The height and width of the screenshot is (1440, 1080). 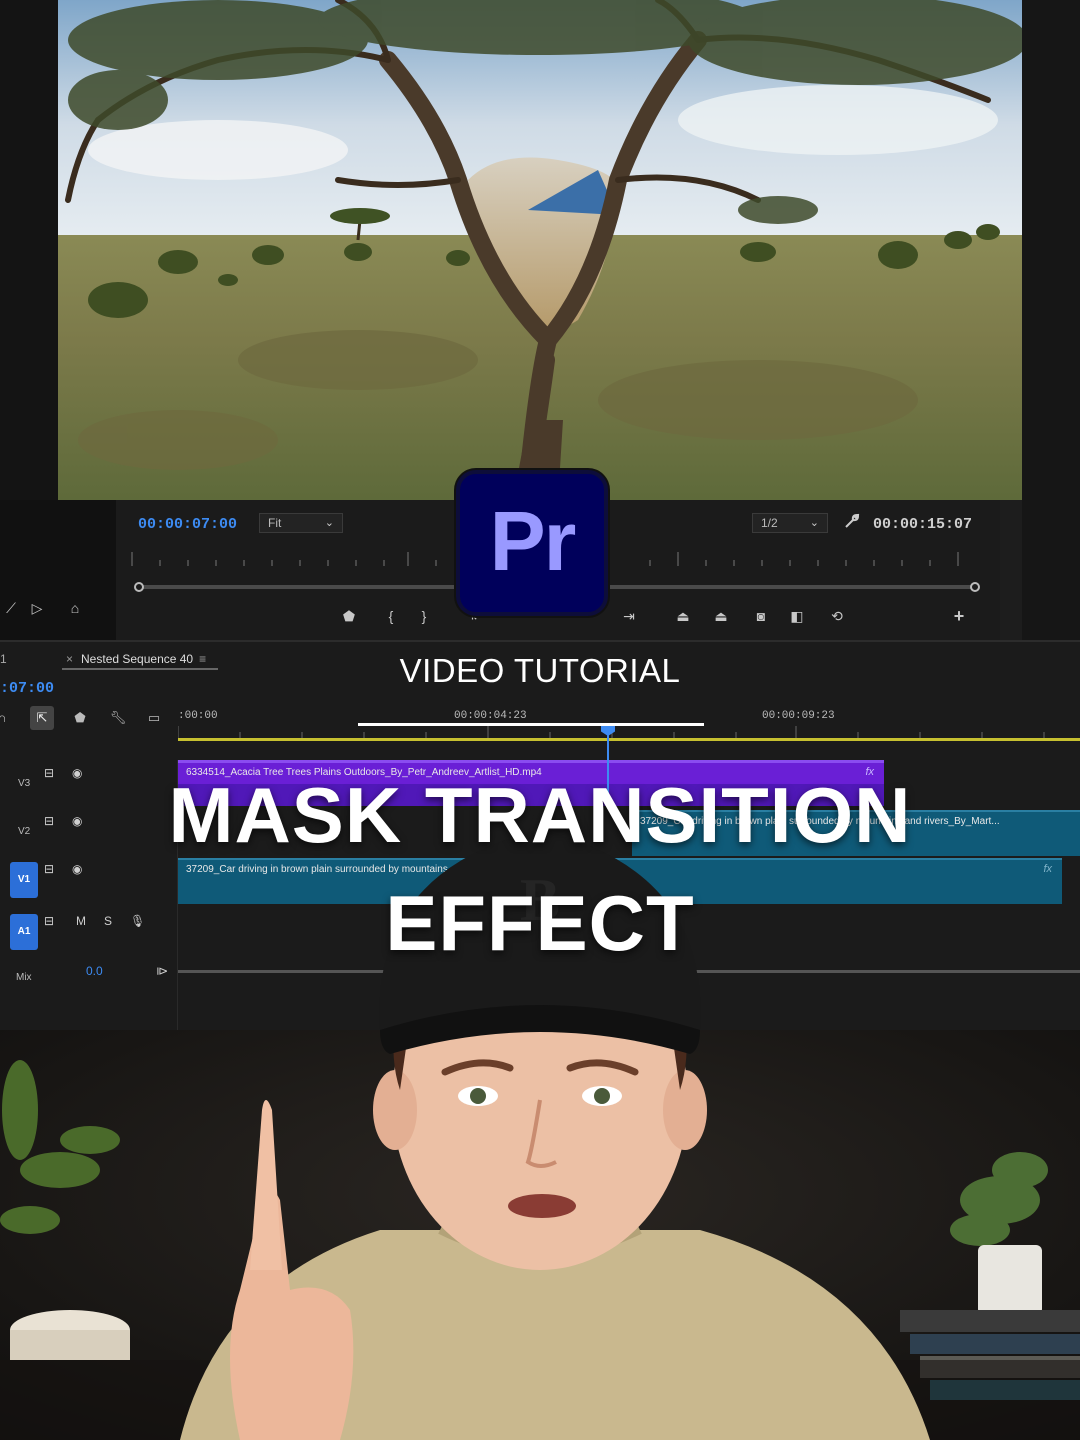 What do you see at coordinates (187, 524) in the screenshot?
I see `playhead-timecode: 00:00:07:00` at bounding box center [187, 524].